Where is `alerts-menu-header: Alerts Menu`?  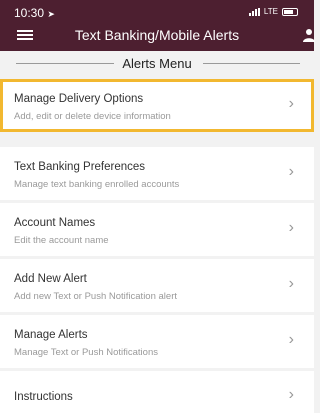
alerts-menu-header: Alerts Menu is located at coordinates (157, 63).